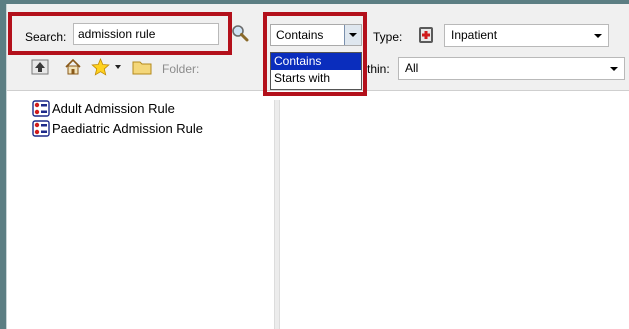  I want to click on within-select: All, so click(511, 68).